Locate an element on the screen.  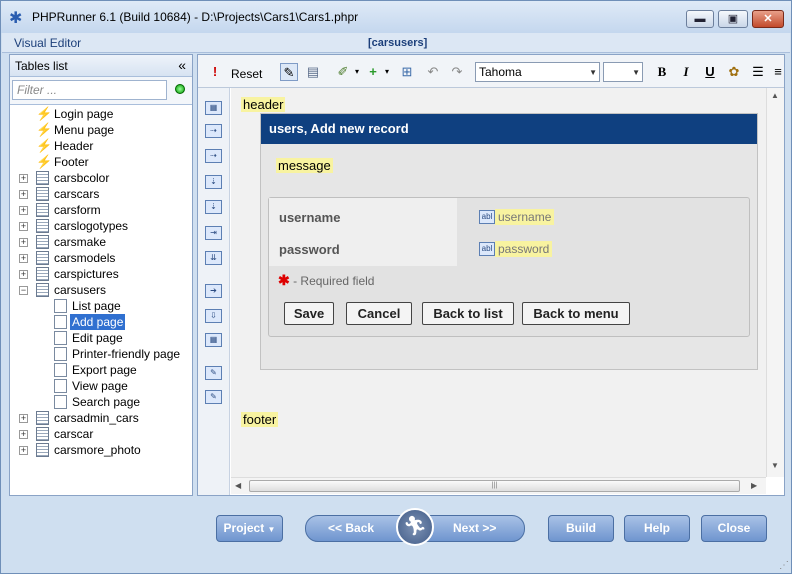
scroll-up-icon: ▲ is located at coordinates (775, 95).